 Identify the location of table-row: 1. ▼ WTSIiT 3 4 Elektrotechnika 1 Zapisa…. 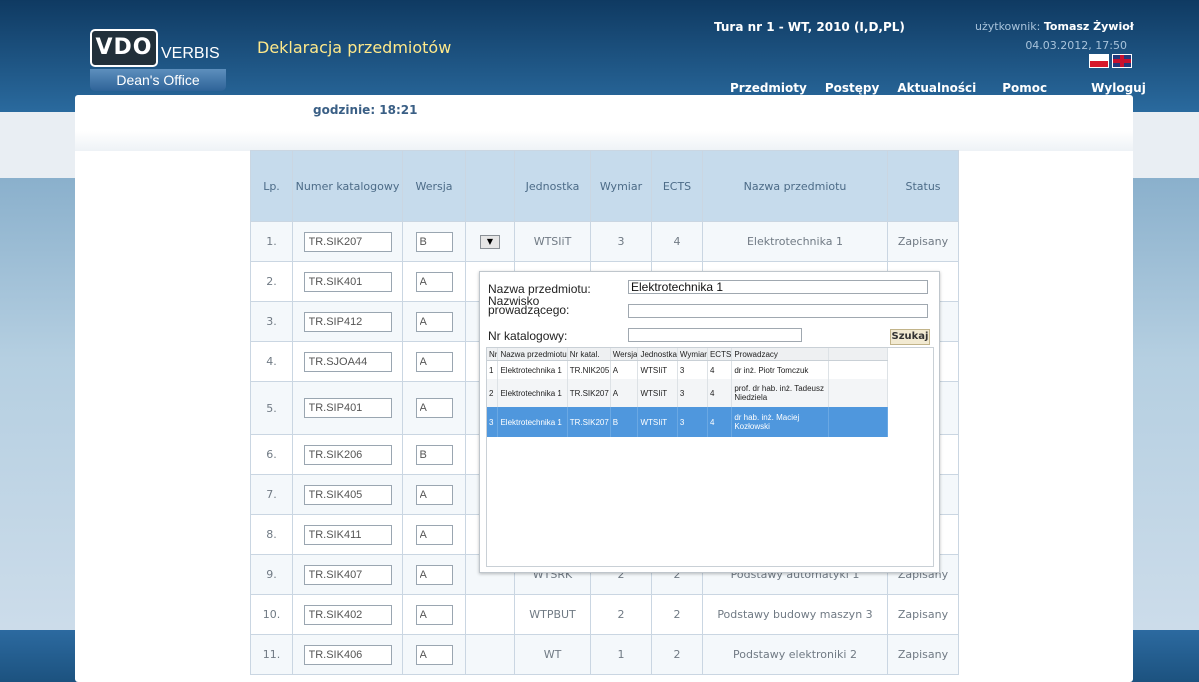
(604, 241).